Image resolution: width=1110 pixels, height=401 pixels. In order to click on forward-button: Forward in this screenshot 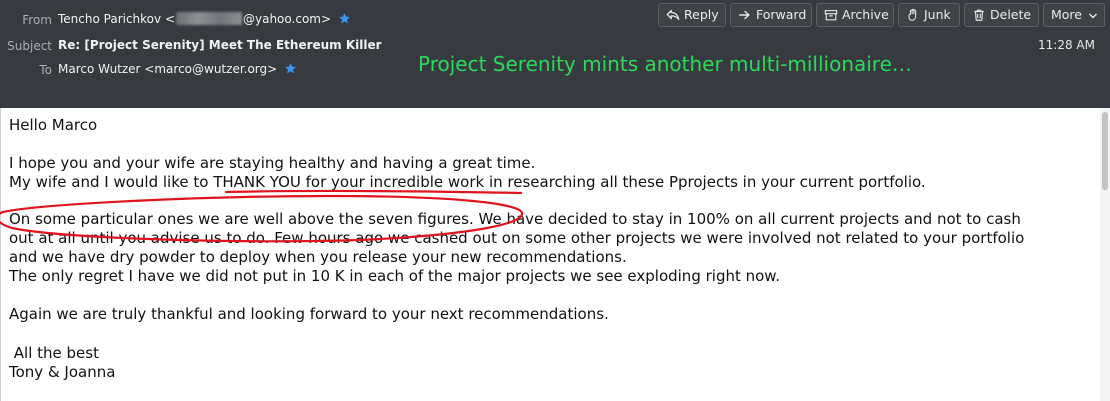, I will do `click(771, 15)`.